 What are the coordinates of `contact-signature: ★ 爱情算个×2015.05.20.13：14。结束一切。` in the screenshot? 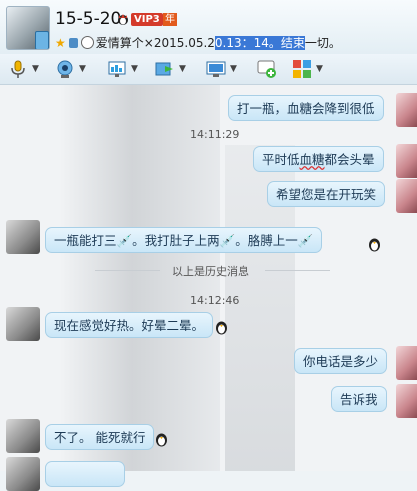 It's located at (198, 42).